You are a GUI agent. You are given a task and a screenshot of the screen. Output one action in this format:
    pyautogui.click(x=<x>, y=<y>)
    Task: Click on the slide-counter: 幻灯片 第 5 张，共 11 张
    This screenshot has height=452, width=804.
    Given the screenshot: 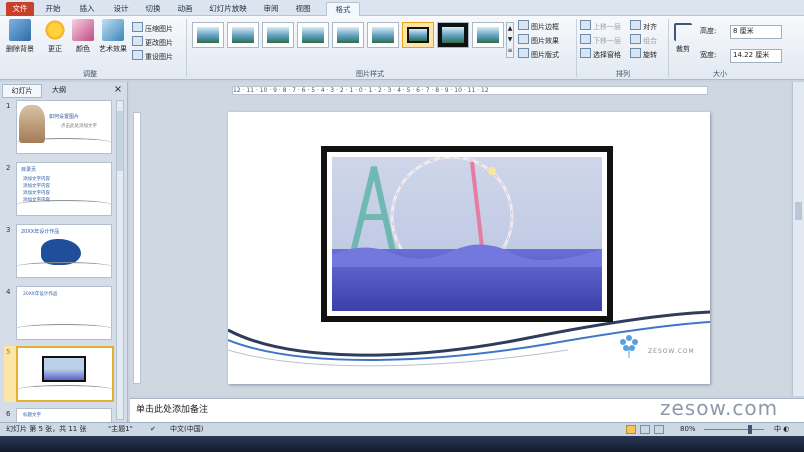 What is the action you would take?
    pyautogui.click(x=46, y=429)
    